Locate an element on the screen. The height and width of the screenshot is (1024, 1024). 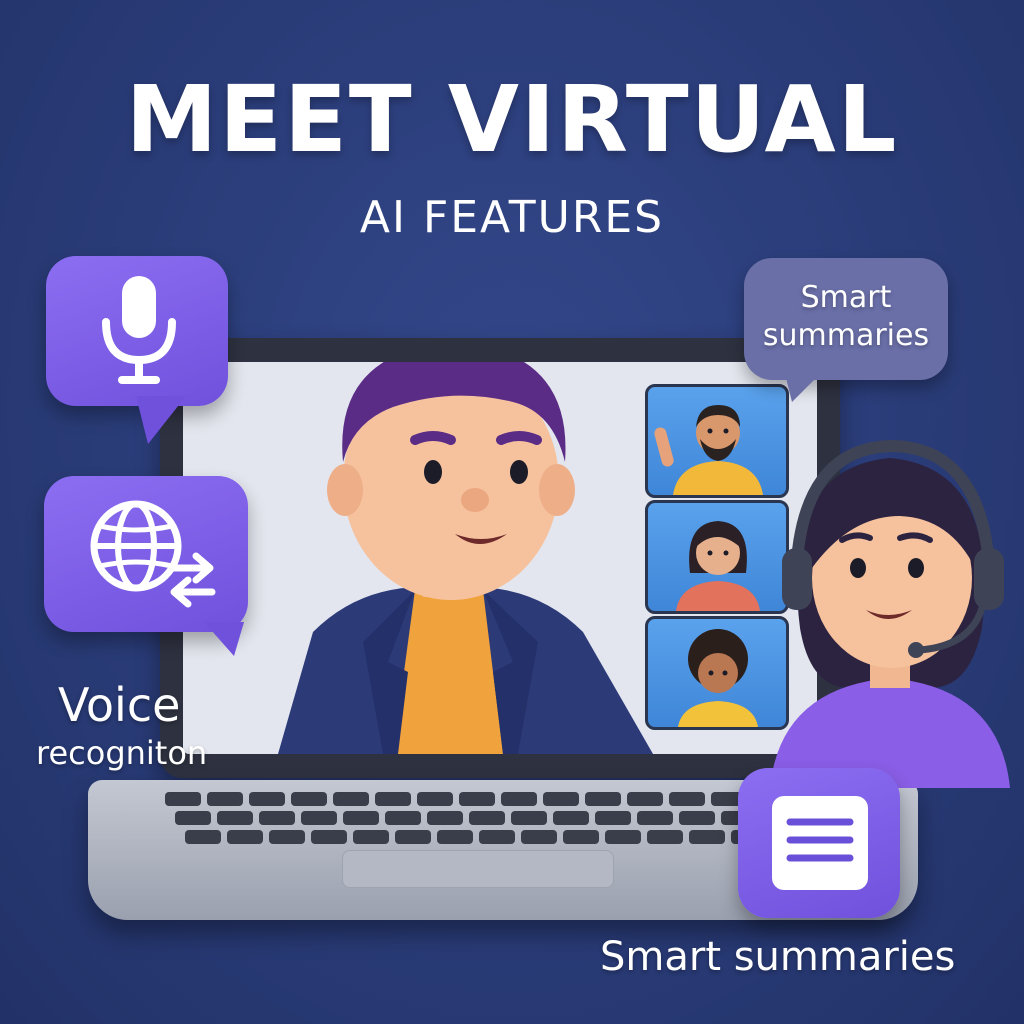
support-agent-avatar is located at coordinates (890, 613).